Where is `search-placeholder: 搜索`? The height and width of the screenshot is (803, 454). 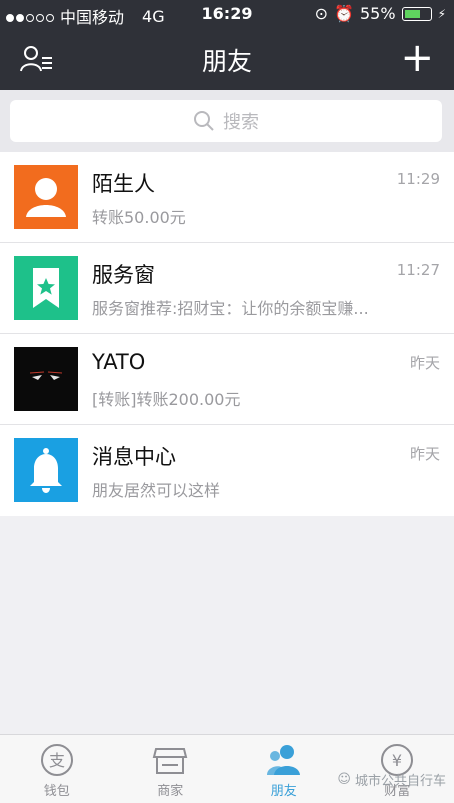
search-placeholder: 搜索 is located at coordinates (241, 122).